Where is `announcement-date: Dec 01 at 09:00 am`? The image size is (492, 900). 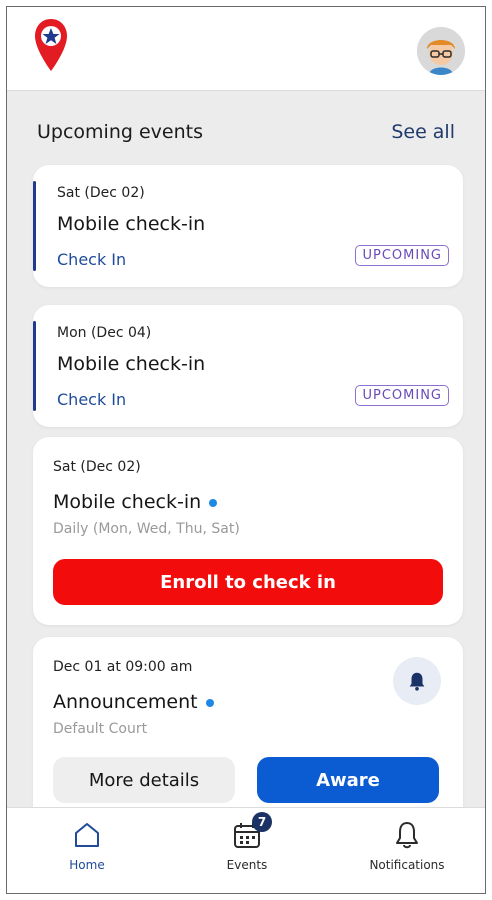 announcement-date: Dec 01 at 09:00 am is located at coordinates (123, 667).